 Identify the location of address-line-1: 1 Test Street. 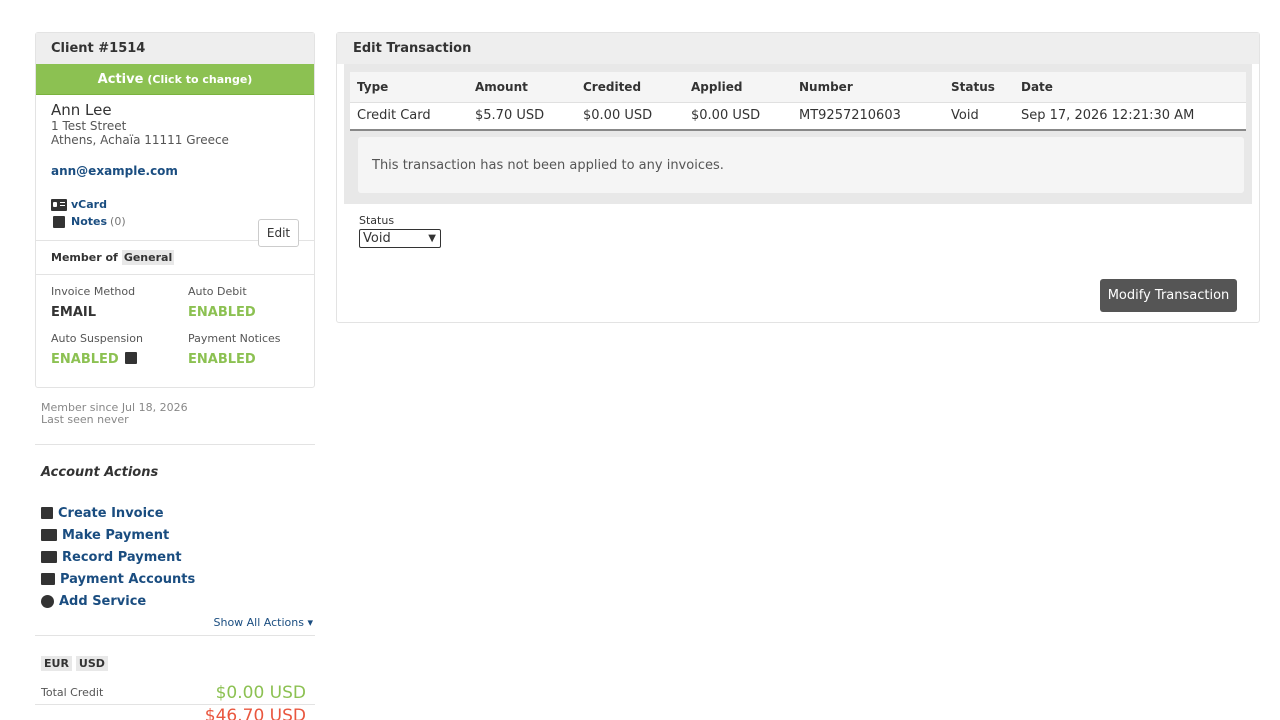
(89, 126).